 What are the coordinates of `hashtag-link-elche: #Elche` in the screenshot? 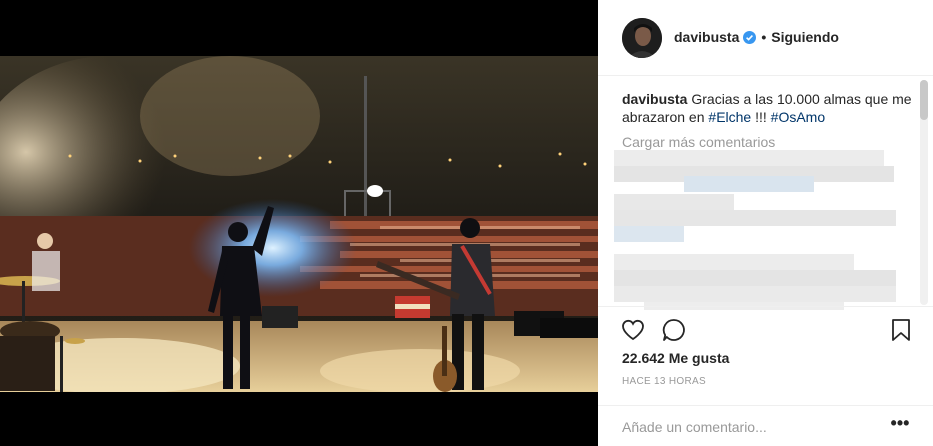 It's located at (729, 117).